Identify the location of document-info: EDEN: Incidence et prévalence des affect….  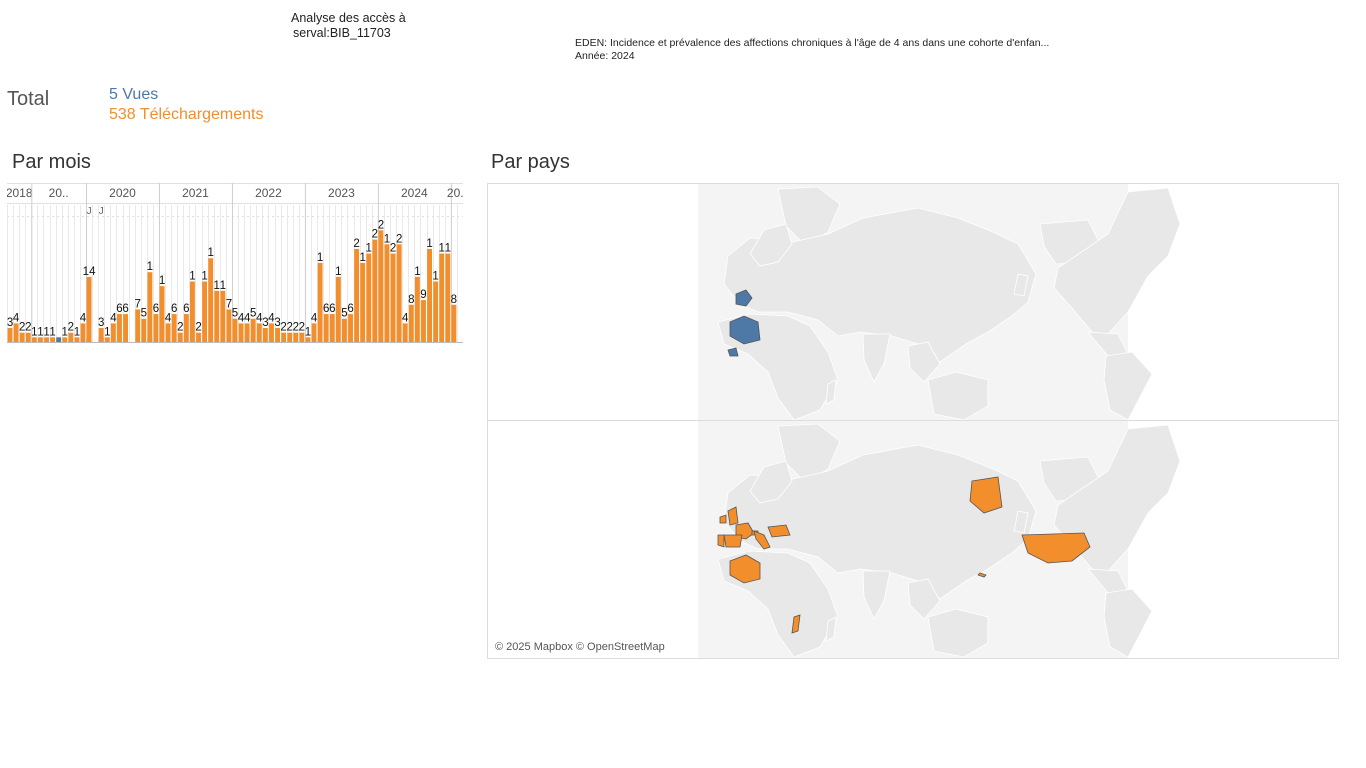
(812, 50).